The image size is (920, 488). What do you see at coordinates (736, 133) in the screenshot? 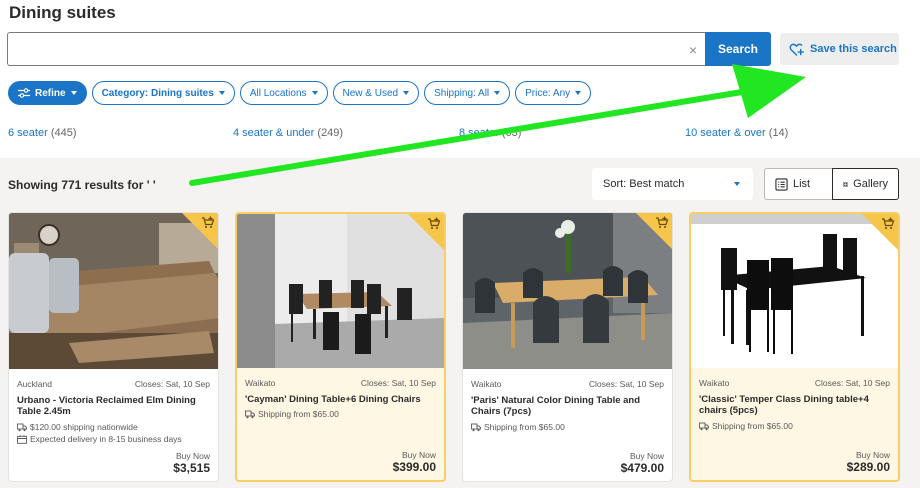
I see `subcategory-10-seater-over: 10 seater & over (14)` at bounding box center [736, 133].